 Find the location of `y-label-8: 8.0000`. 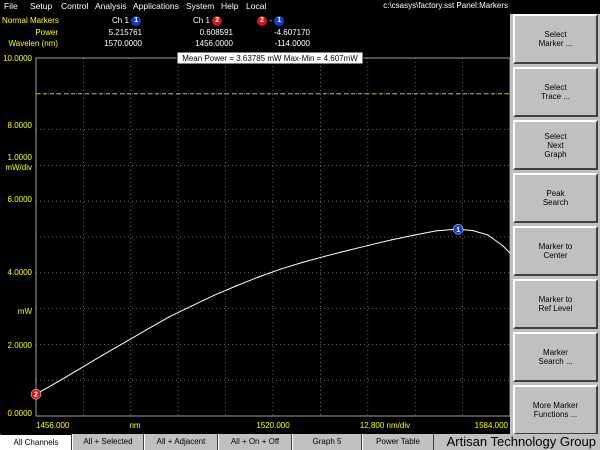

y-label-8: 8.0000 is located at coordinates (20, 125).